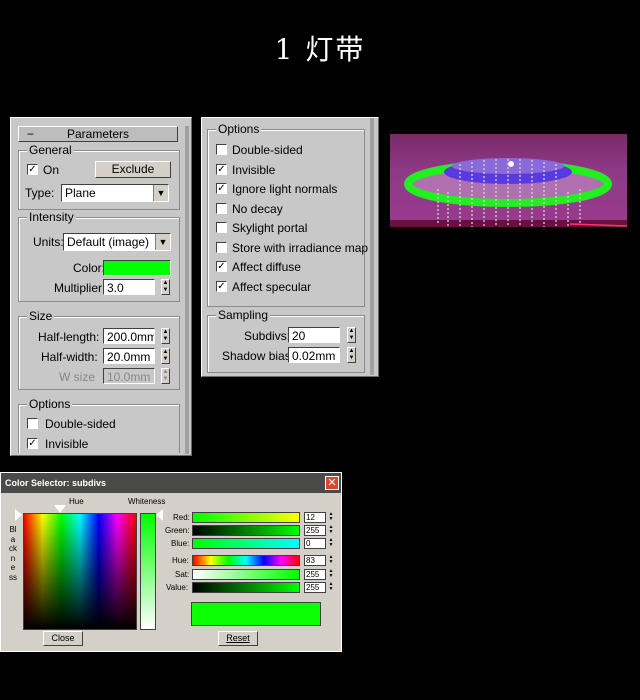  What do you see at coordinates (137, 268) in the screenshot?
I see `color-swatch` at bounding box center [137, 268].